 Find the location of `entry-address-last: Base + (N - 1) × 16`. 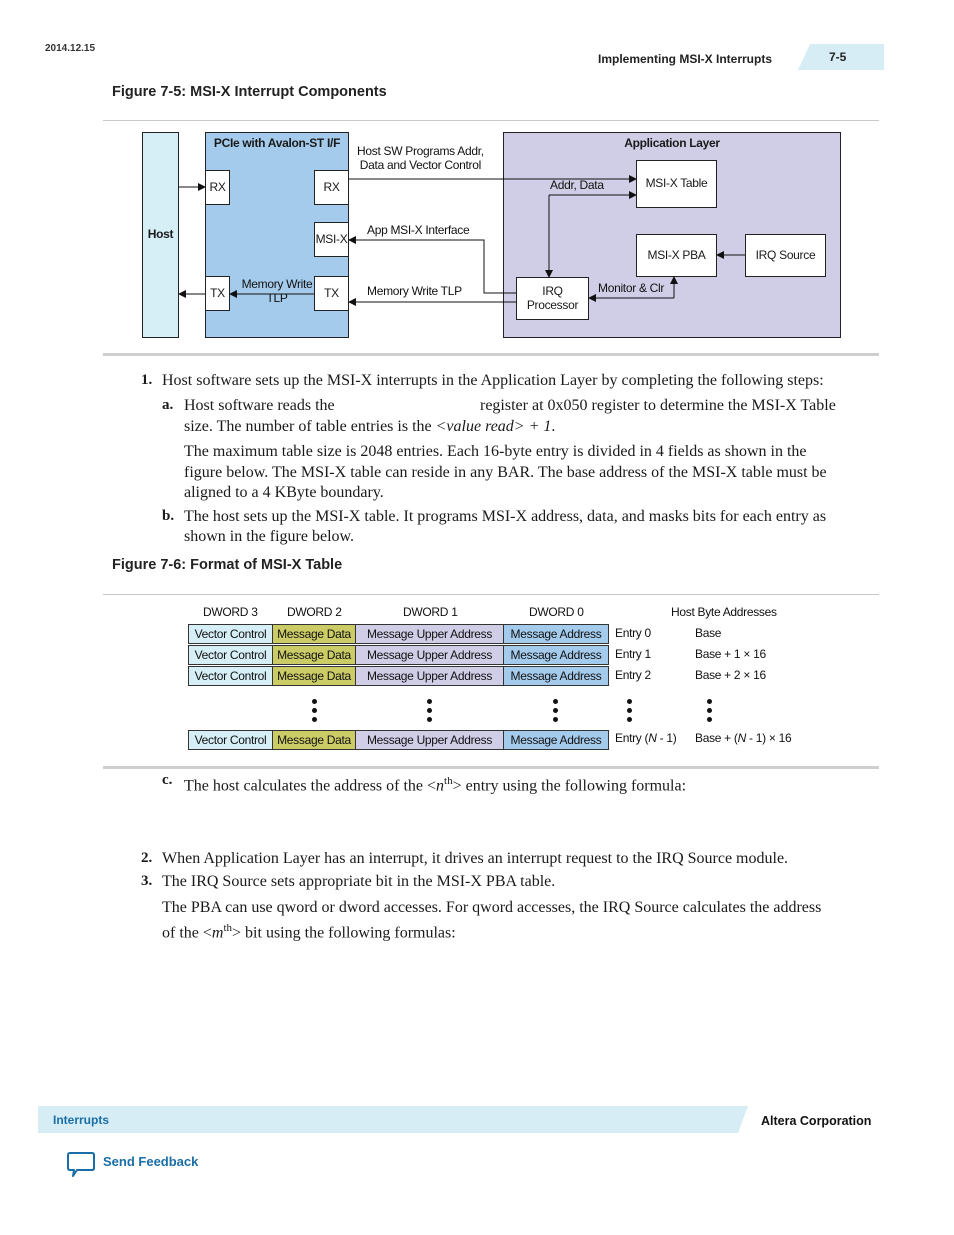

entry-address-last: Base + (N - 1) × 16 is located at coordinates (743, 738).